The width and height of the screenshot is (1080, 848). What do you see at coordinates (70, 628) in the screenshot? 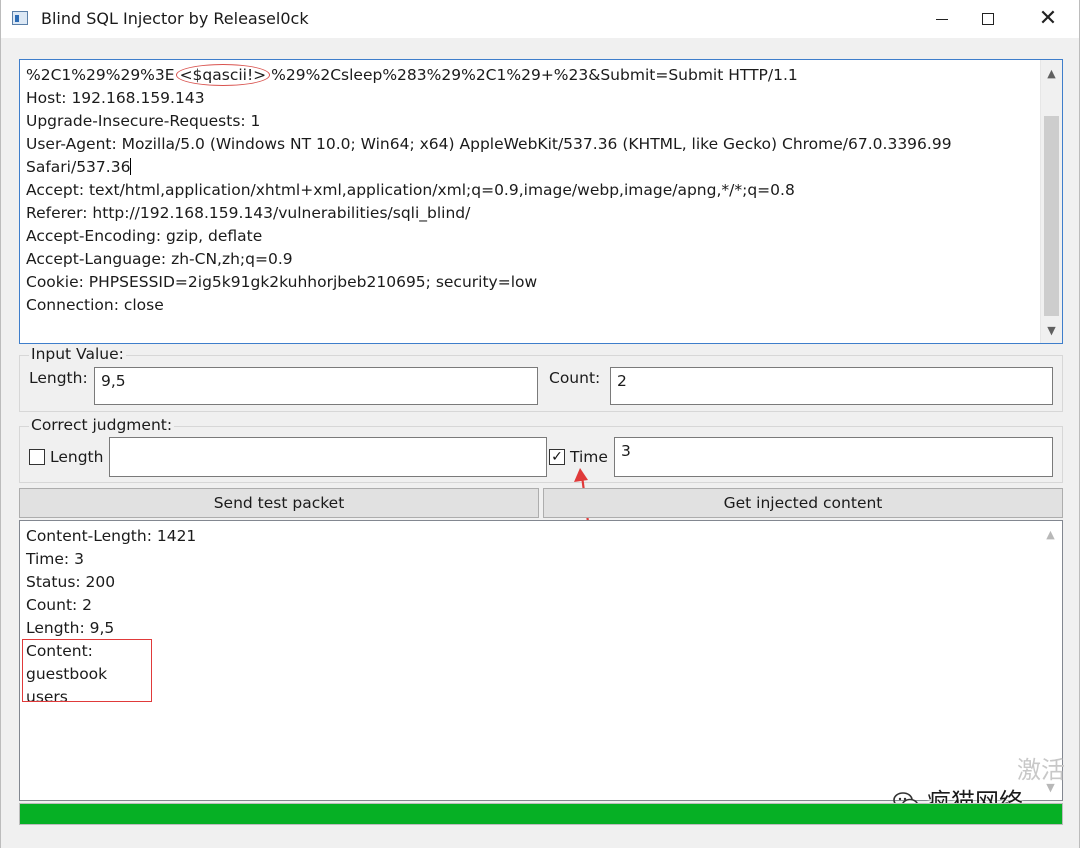
I see `output-line: Length: 9,5` at bounding box center [70, 628].